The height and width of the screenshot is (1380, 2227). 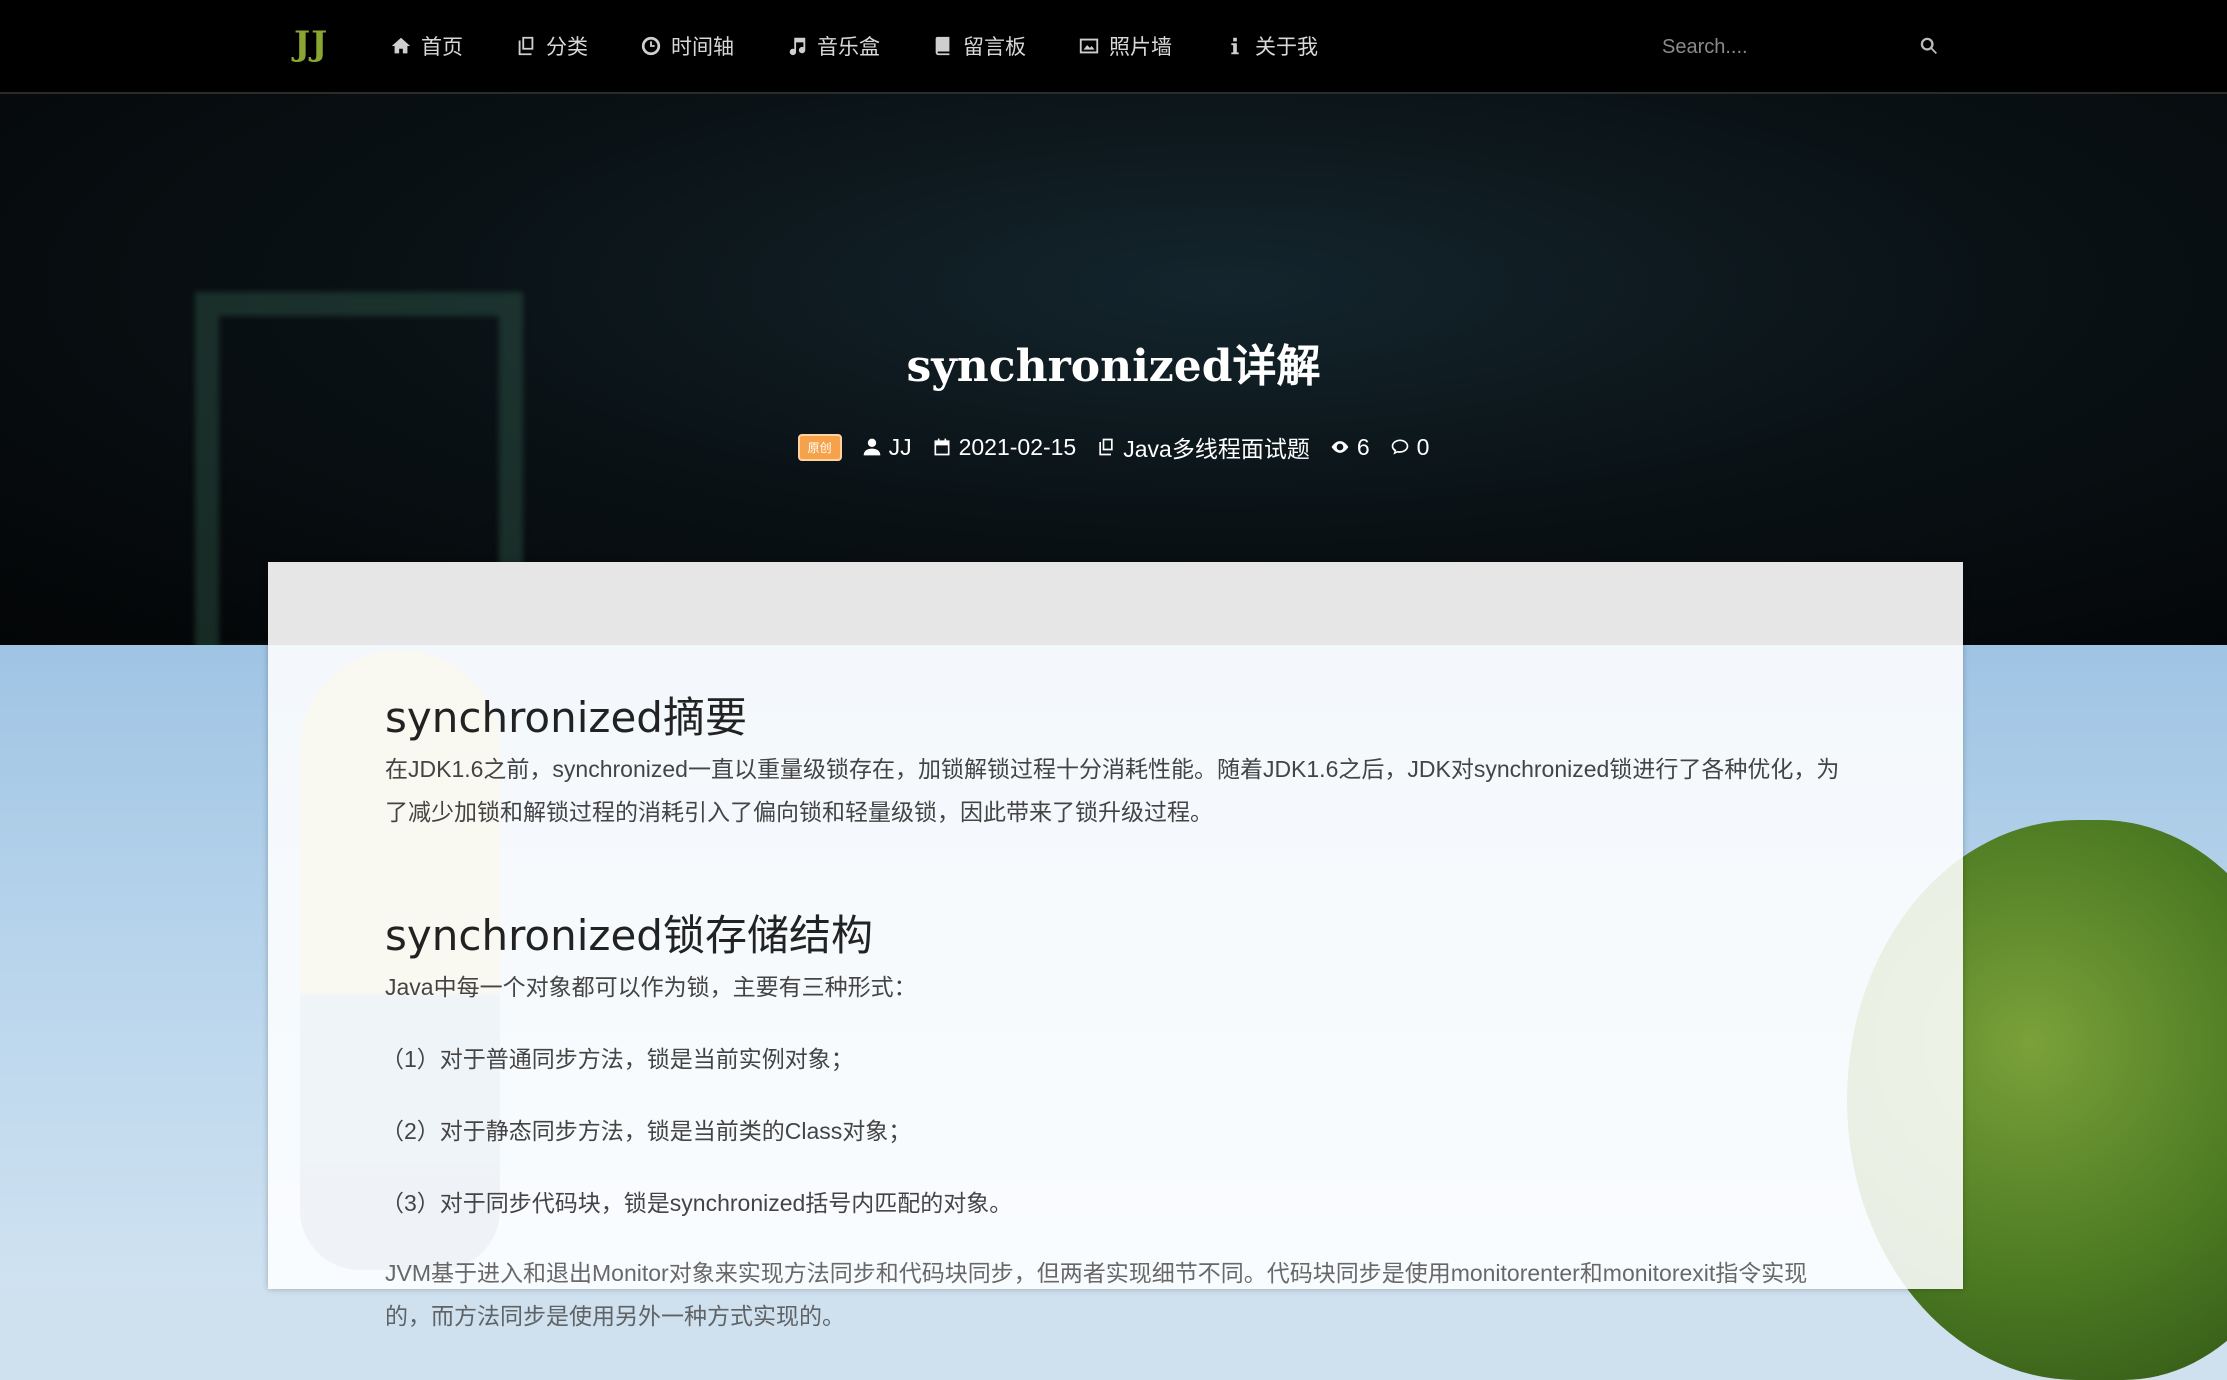 I want to click on article-heading: synchronized摘要, so click(x=566, y=717).